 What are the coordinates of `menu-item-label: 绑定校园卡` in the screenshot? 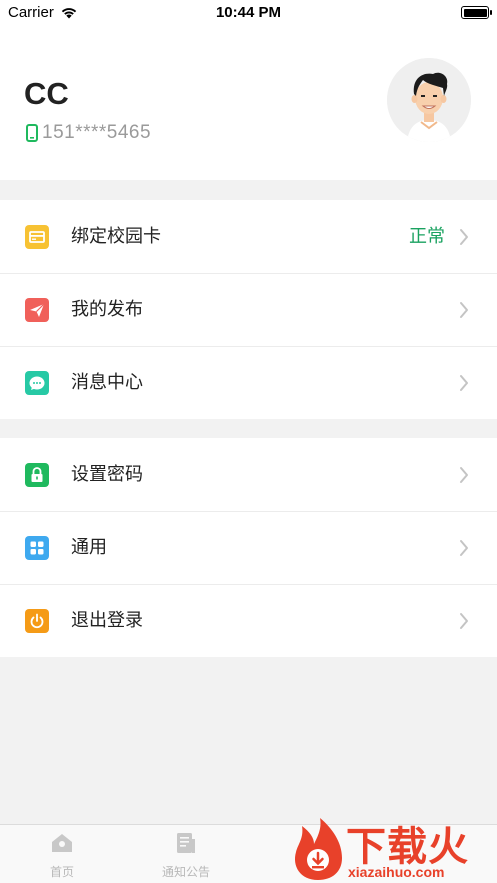 It's located at (116, 236).